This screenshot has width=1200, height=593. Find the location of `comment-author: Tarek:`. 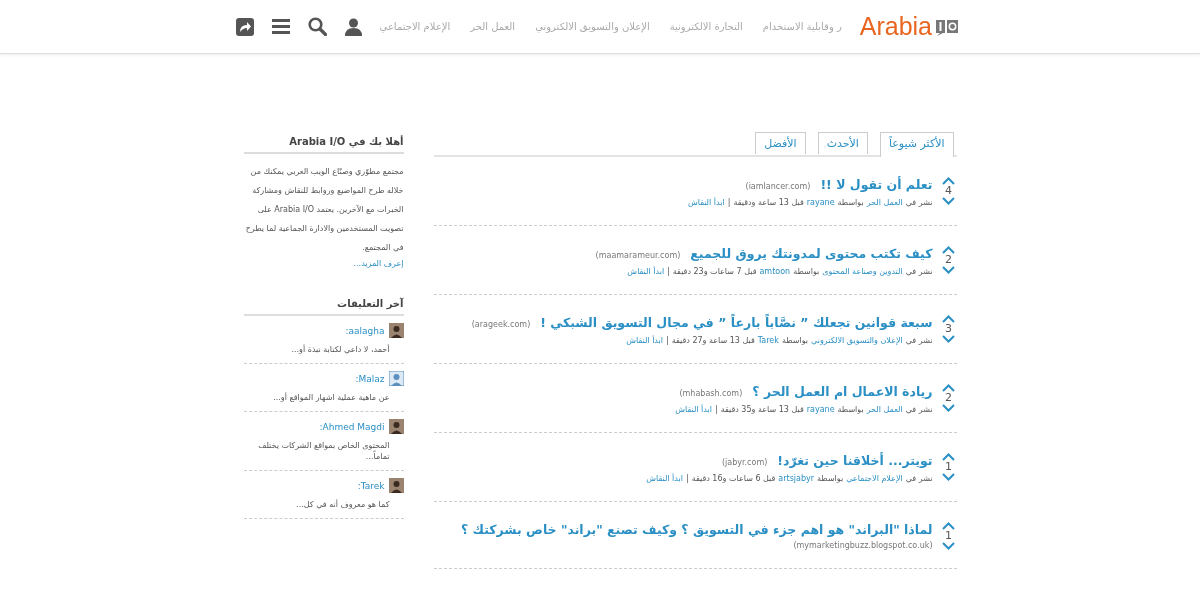

comment-author: Tarek: is located at coordinates (371, 485).